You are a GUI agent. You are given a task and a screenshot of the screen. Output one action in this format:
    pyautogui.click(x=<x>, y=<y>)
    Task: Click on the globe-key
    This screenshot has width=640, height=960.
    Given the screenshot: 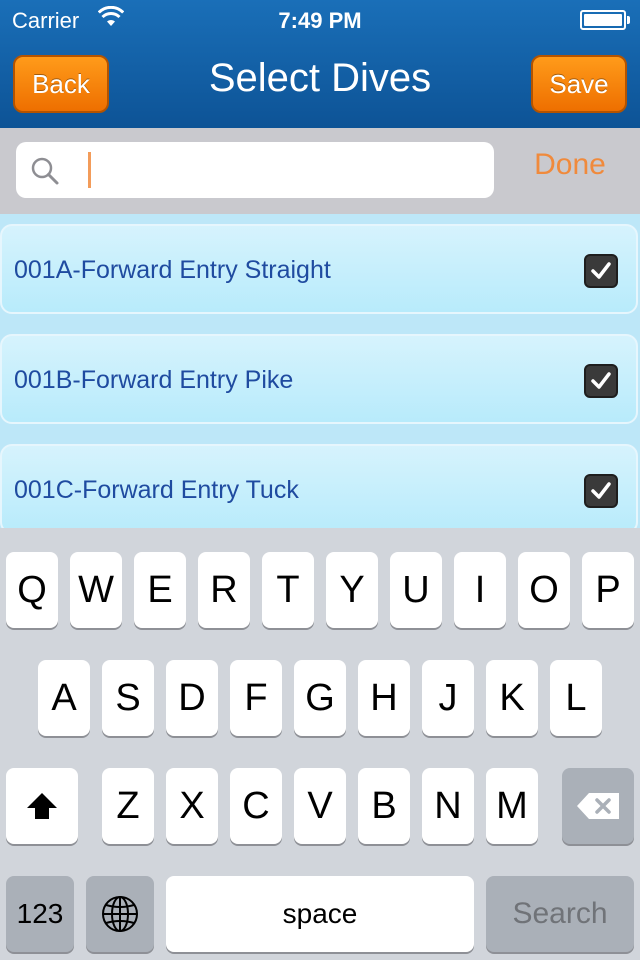 What is the action you would take?
    pyautogui.click(x=120, y=914)
    